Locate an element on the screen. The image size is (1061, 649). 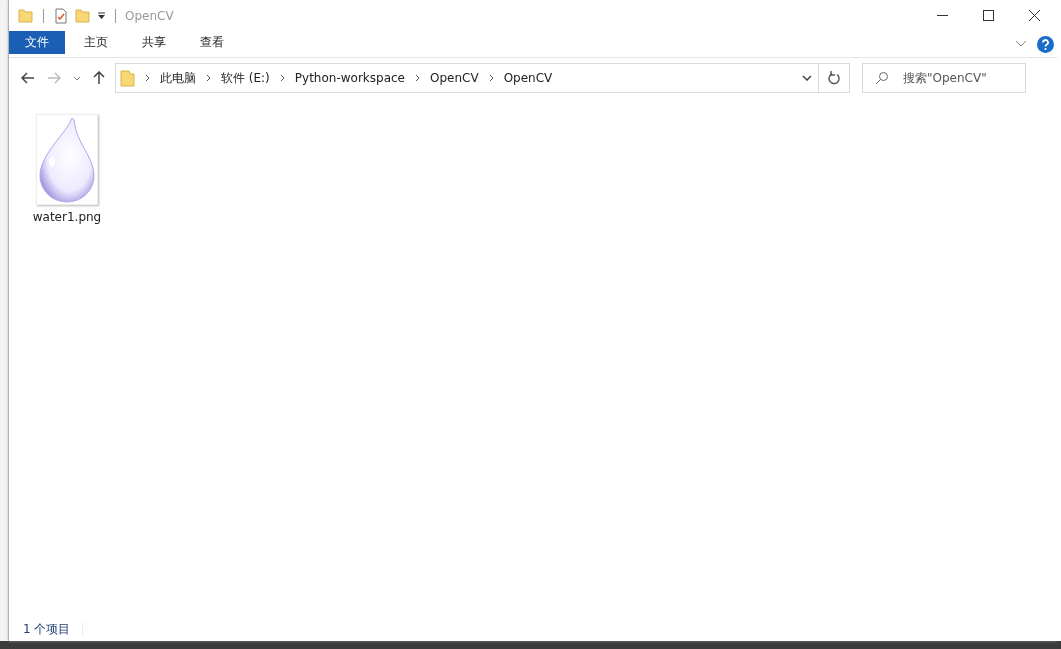
ribbon-tab: 共享 is located at coordinates (154, 42).